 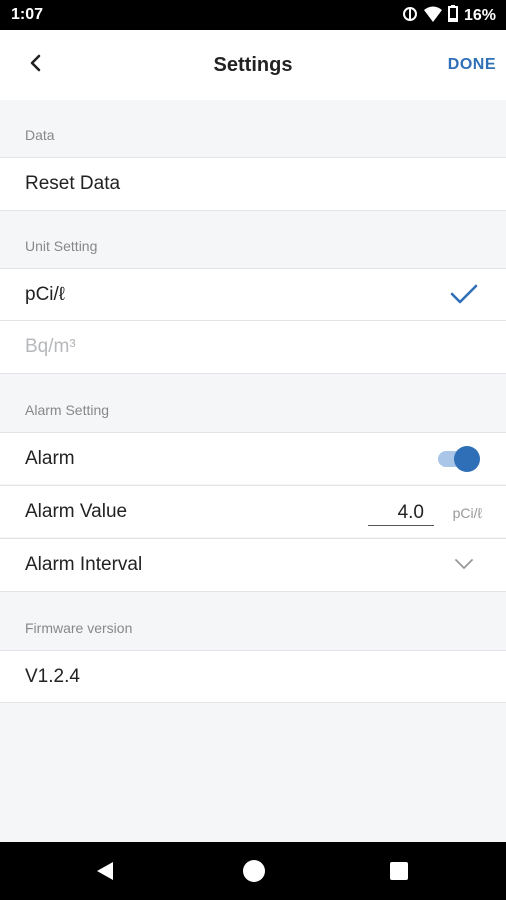 I want to click on status-icons: 16%, so click(x=449, y=16).